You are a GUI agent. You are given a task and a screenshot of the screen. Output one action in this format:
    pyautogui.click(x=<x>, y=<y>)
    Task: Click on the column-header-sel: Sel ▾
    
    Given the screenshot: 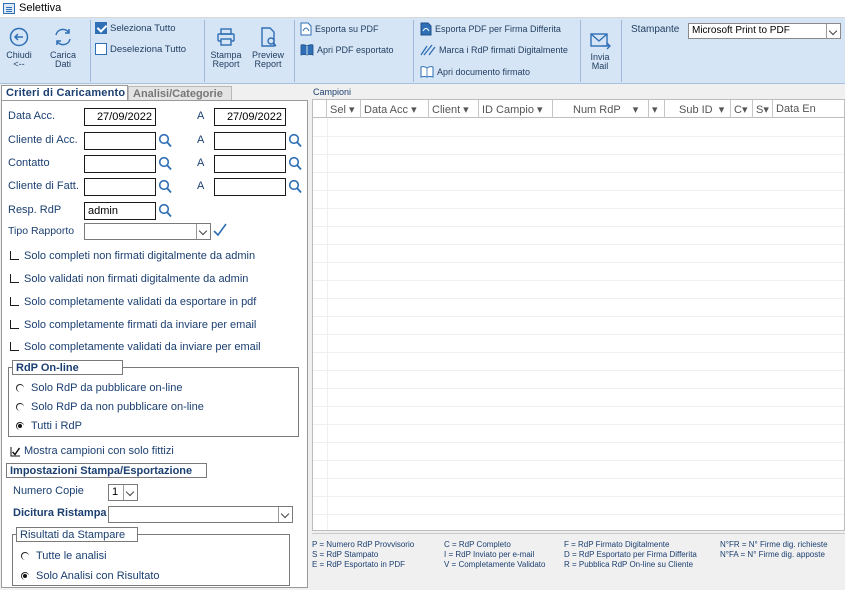 What is the action you would take?
    pyautogui.click(x=344, y=109)
    